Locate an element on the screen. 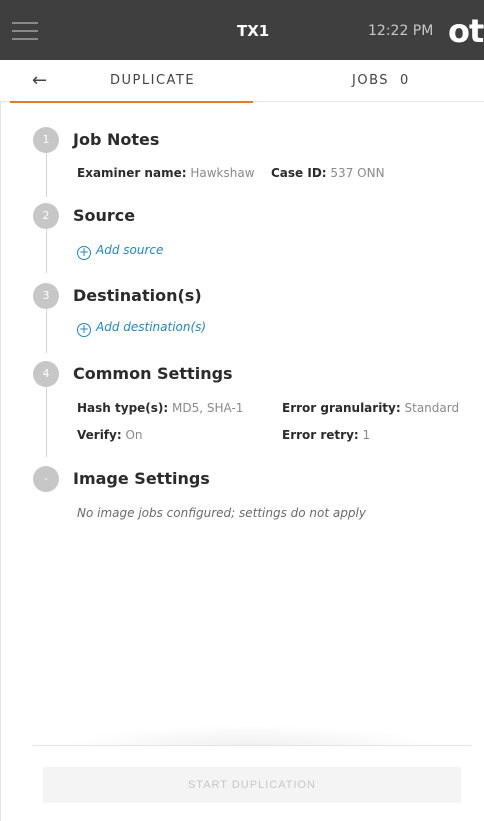 The width and height of the screenshot is (484, 821). error-retry-row: Error retry: 1 is located at coordinates (326, 435).